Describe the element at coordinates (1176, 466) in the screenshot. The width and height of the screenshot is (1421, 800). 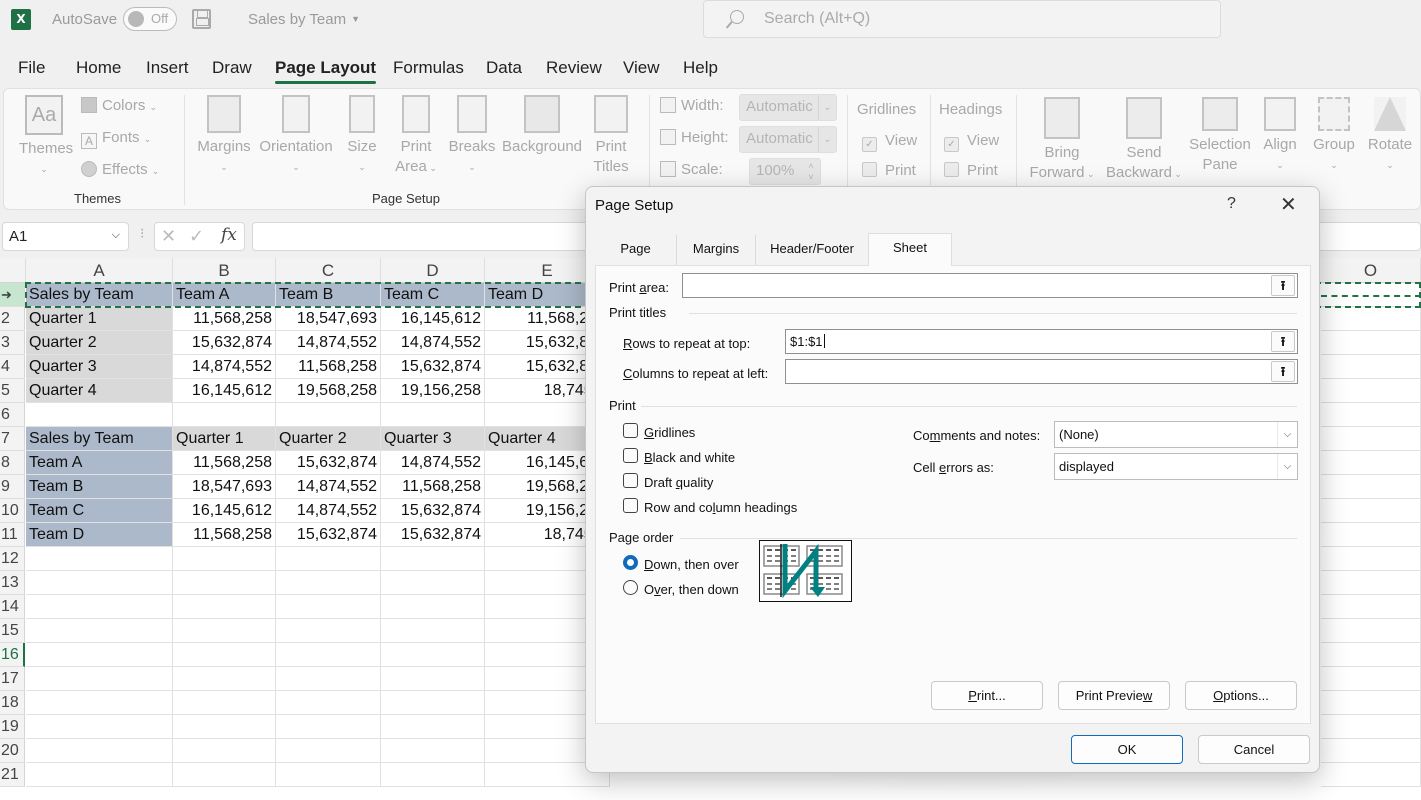
I see `cell-errors-select: displayed ⌵` at that location.